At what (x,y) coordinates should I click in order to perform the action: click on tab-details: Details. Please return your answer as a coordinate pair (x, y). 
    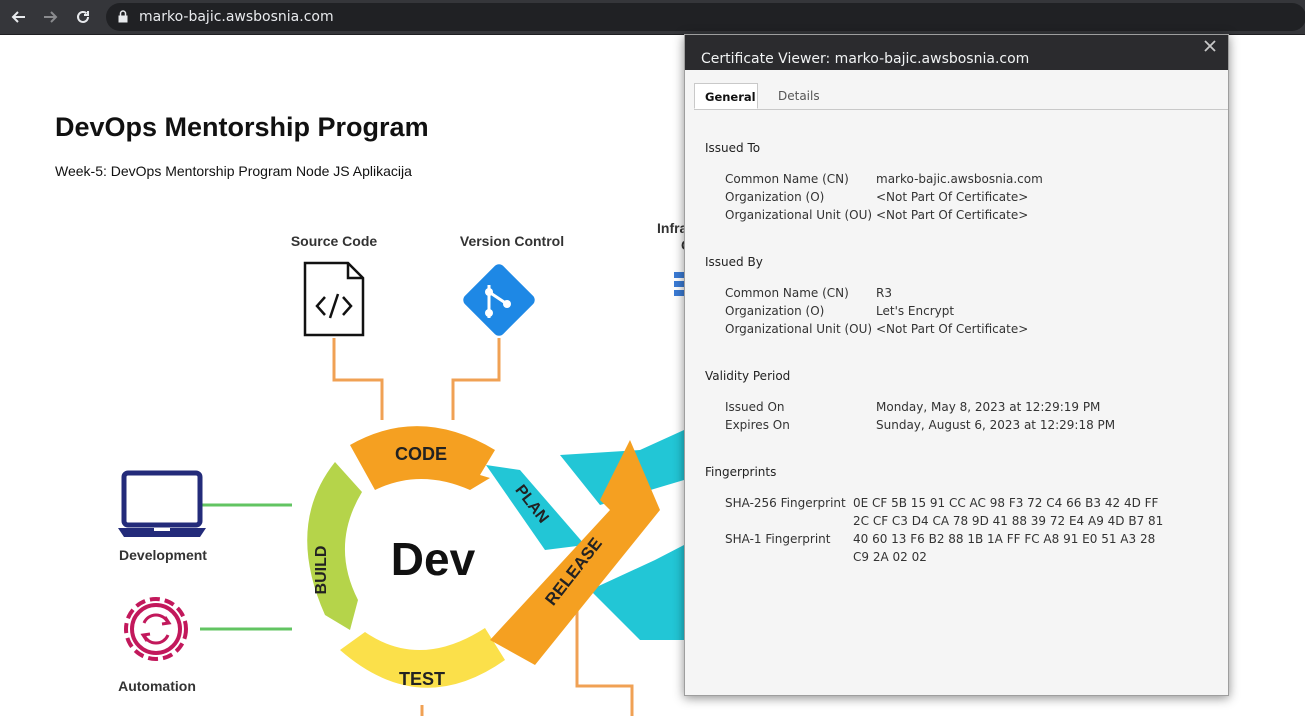
    Looking at the image, I should click on (799, 96).